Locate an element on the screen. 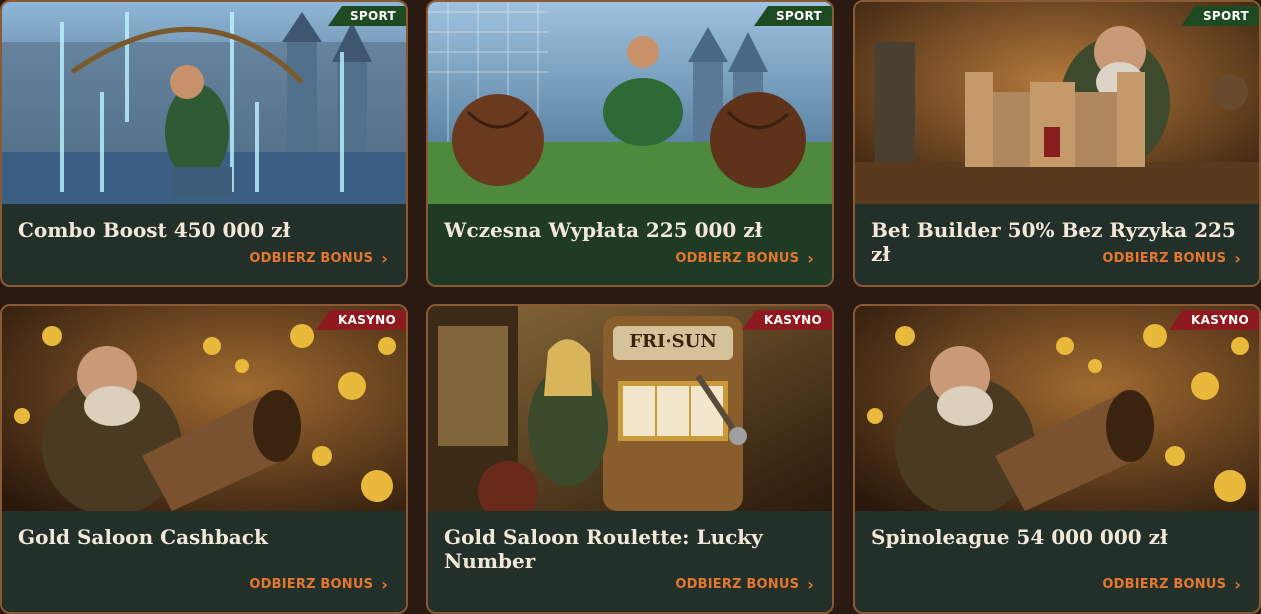 The image size is (1261, 614). promo-title: Wczesna Wypłata 225 000 zł is located at coordinates (603, 230).